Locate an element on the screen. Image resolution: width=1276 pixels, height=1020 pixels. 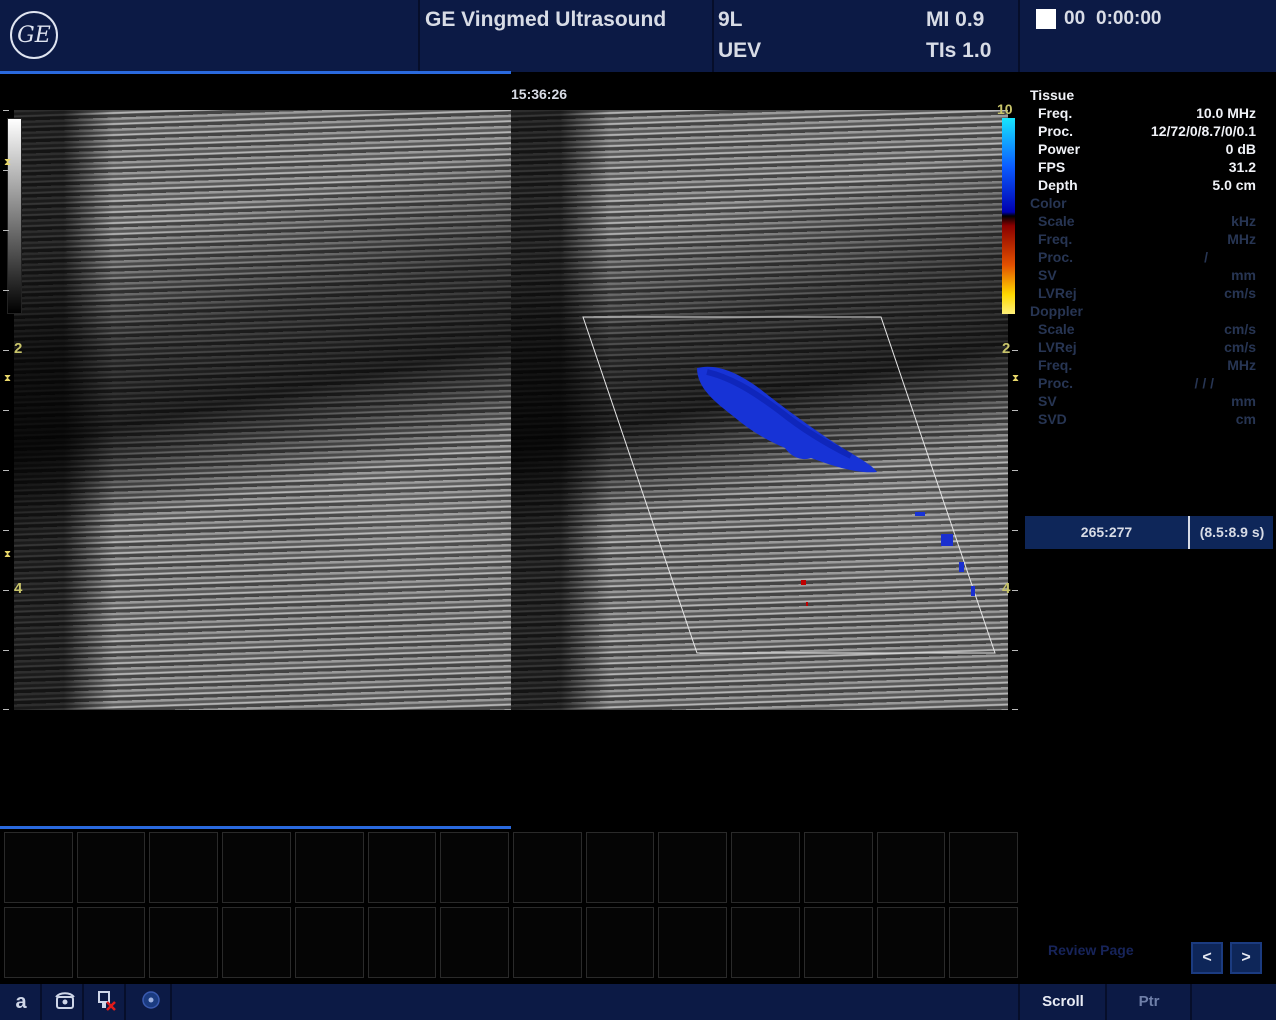
doppler-row: Freq. MHz is located at coordinates (1150, 365).